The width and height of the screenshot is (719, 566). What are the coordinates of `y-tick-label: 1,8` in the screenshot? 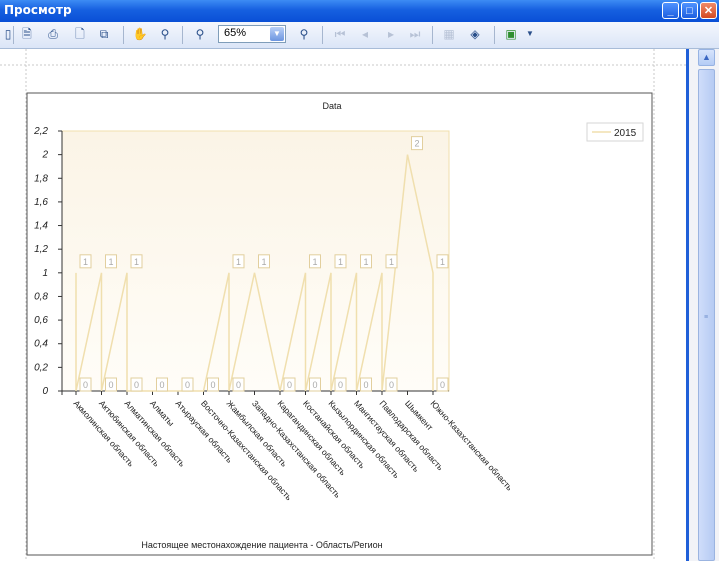 It's located at (41, 178).